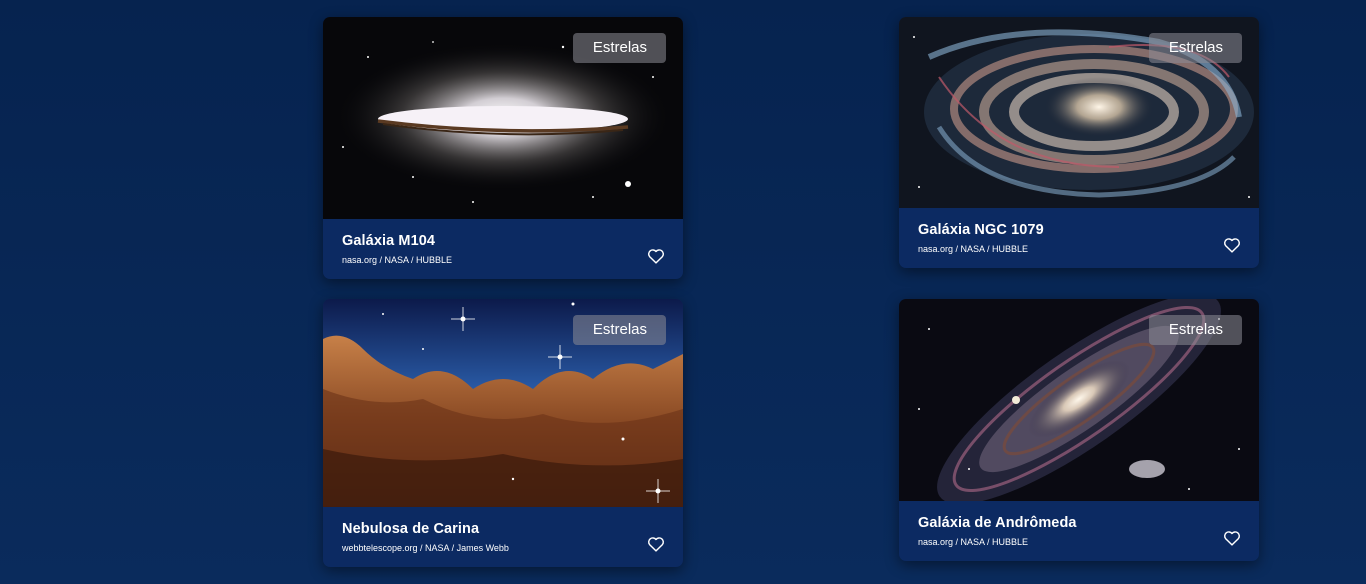  I want to click on card-title: Galáxia NGC 1079, so click(981, 230).